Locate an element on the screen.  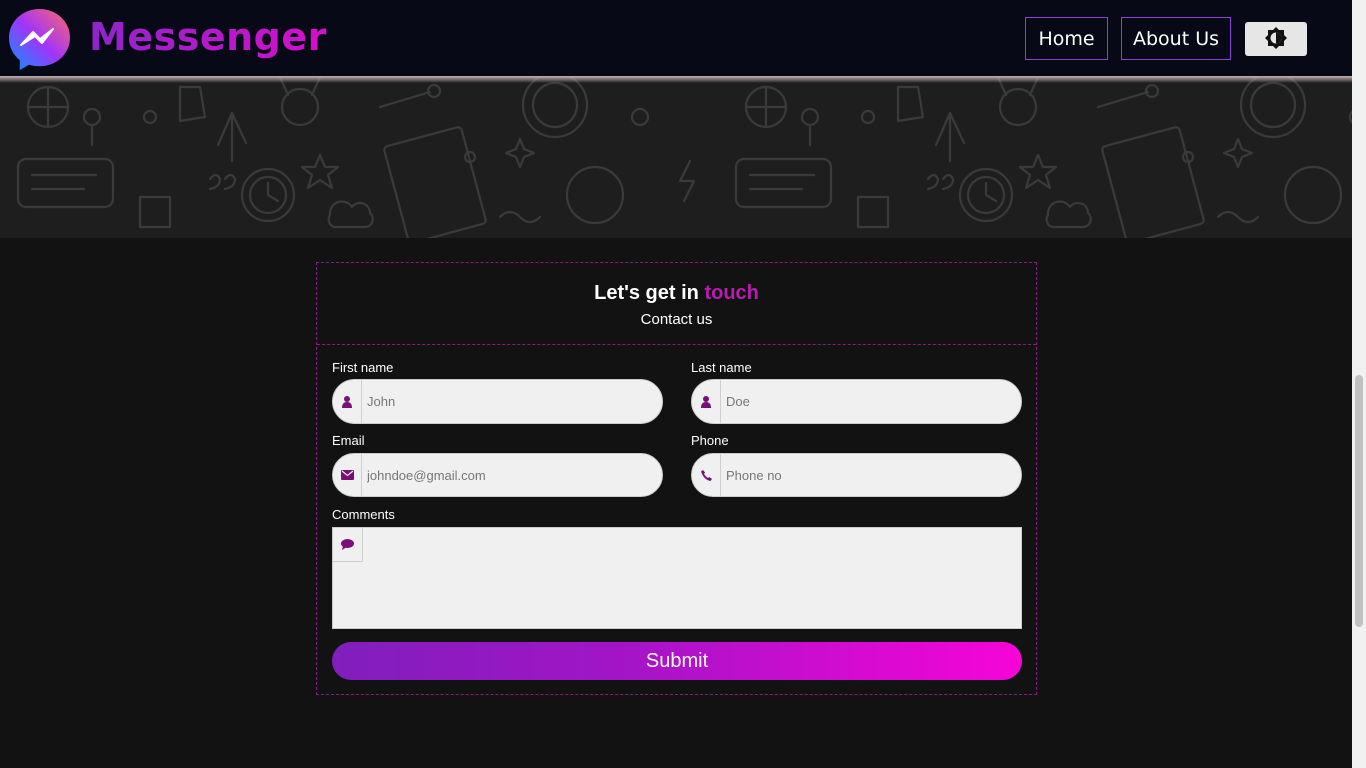
phone-field is located at coordinates (856, 475).